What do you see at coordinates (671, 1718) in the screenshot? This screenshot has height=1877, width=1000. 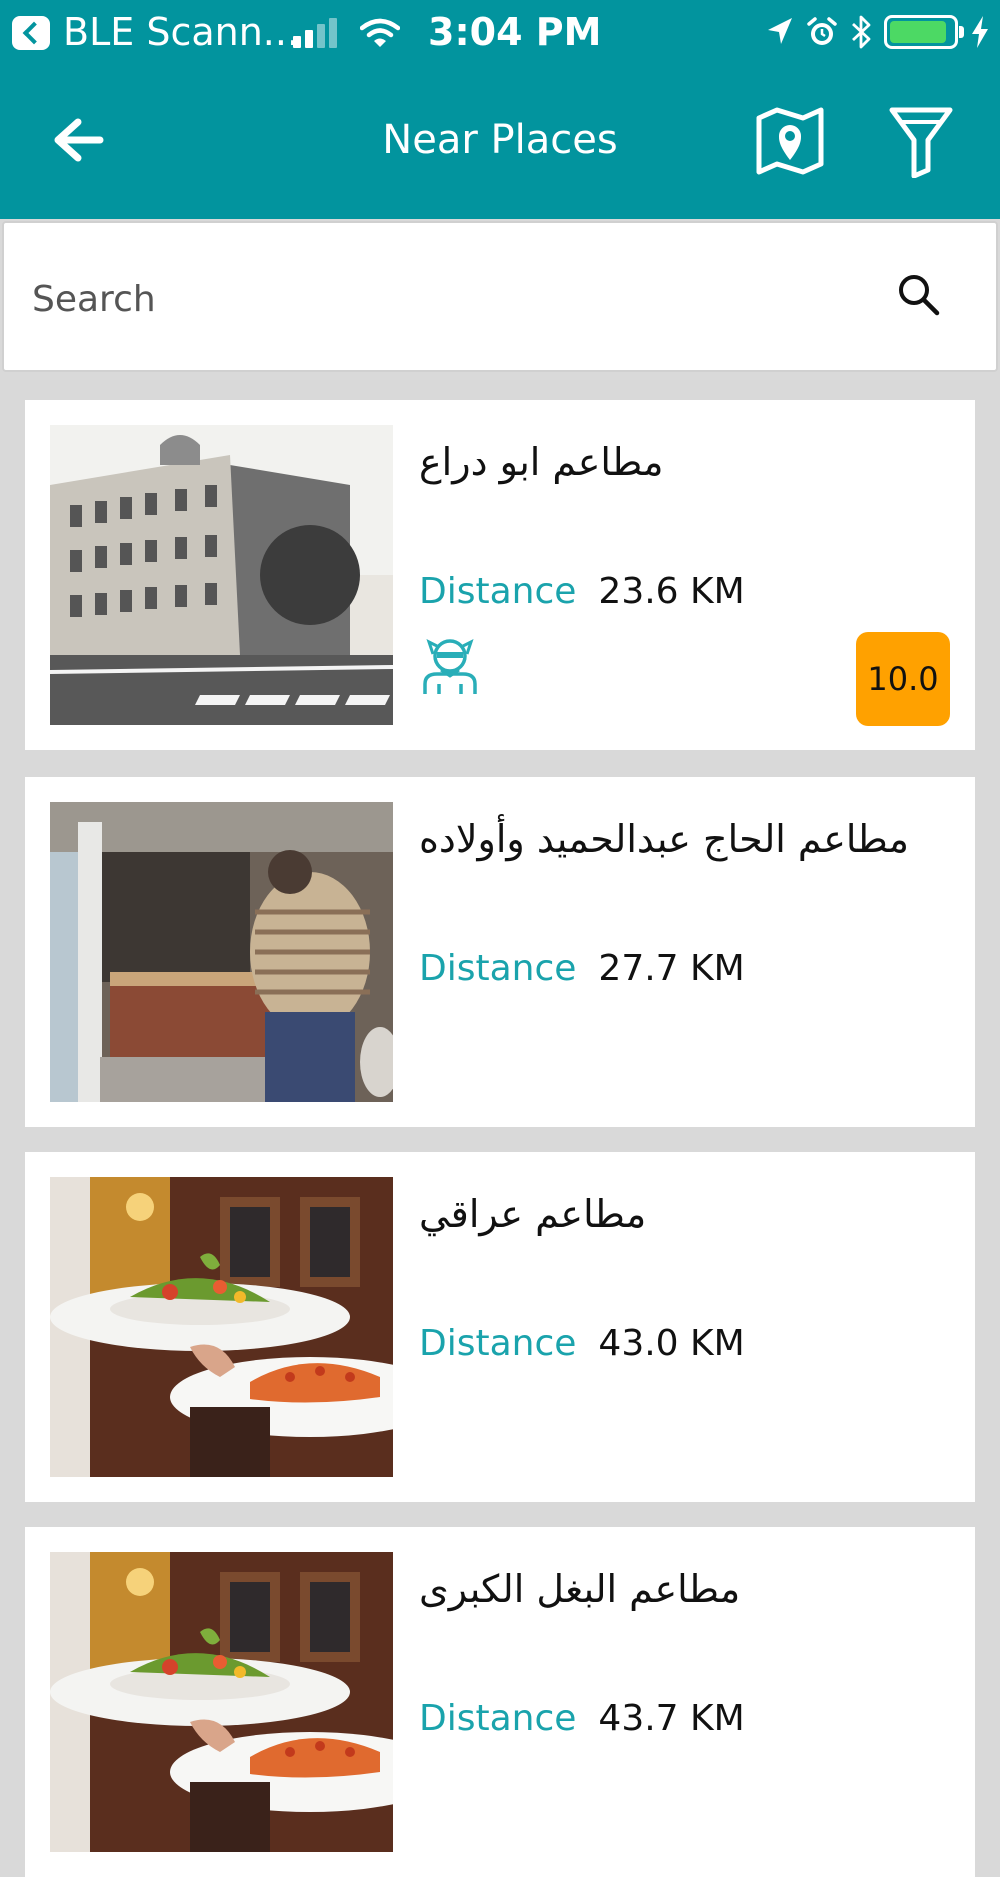 I see `distance-value: 43.7 KM` at bounding box center [671, 1718].